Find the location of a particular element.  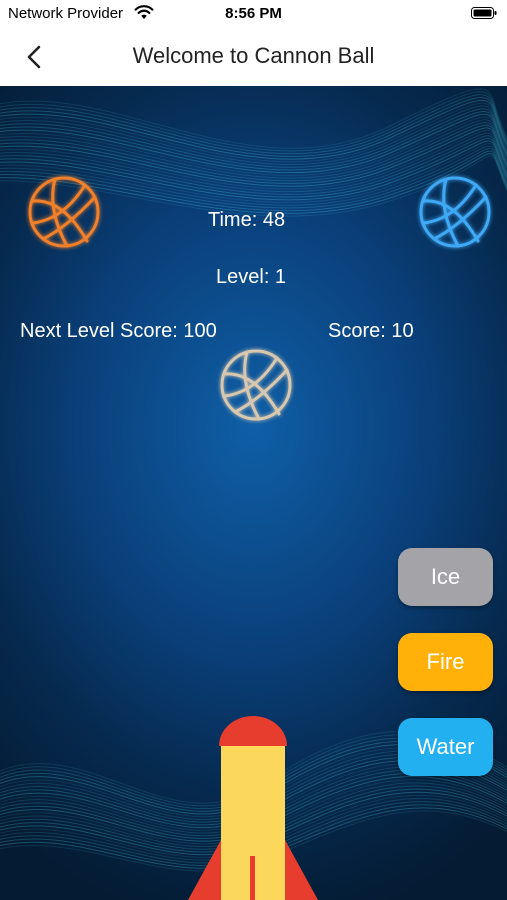

time-label: Time: 48 is located at coordinates (247, 220).